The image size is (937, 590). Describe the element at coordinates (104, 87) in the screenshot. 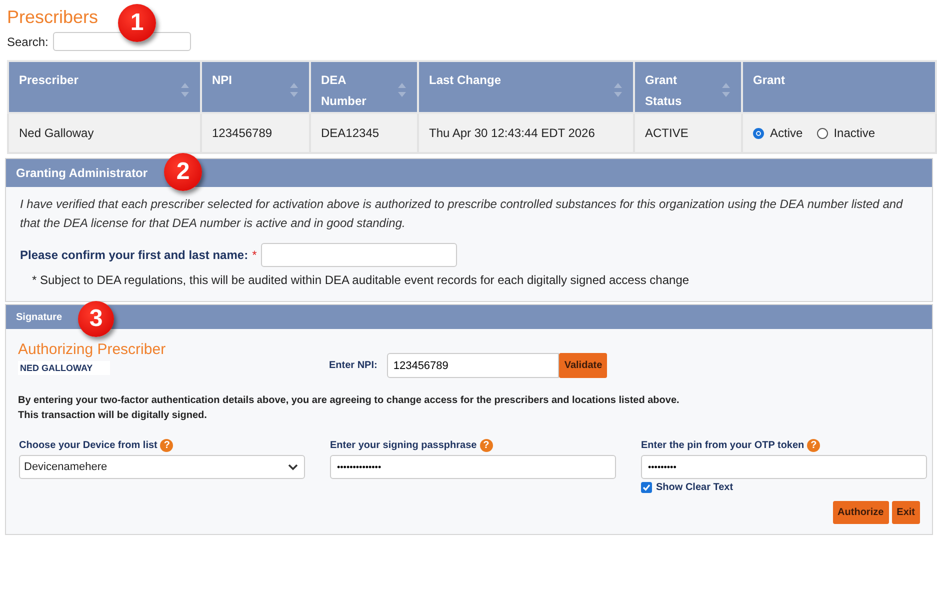

I see `column-header: Prescriber` at that location.